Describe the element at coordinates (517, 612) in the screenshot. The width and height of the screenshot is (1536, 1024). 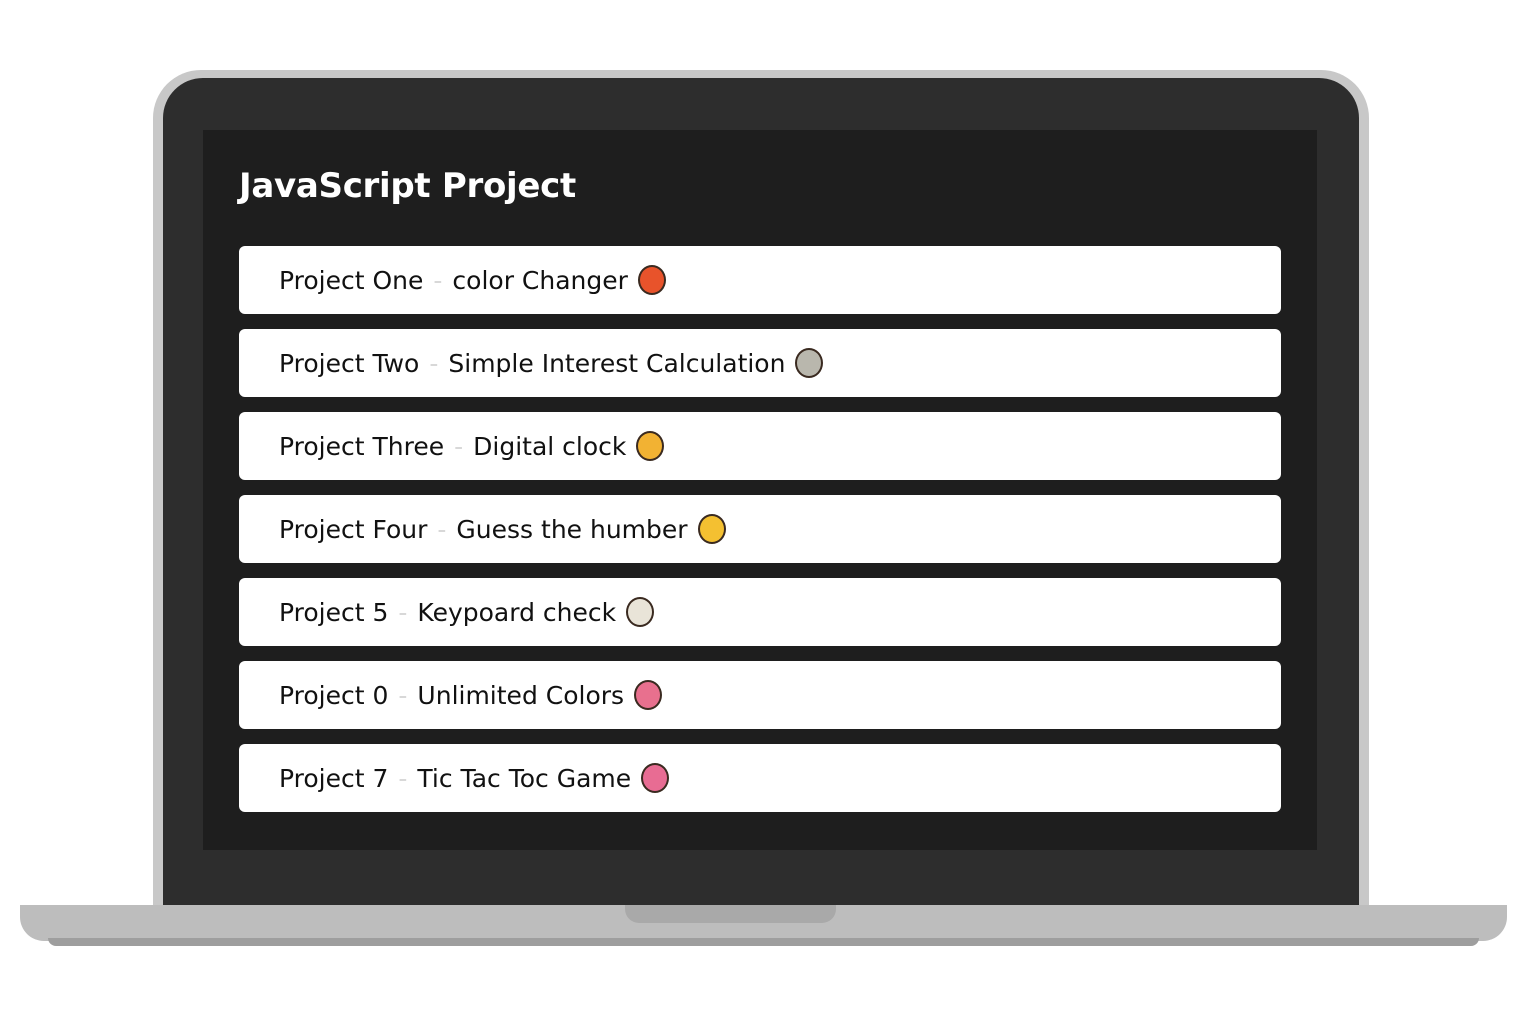
I see `project-description: Keypoard check` at that location.